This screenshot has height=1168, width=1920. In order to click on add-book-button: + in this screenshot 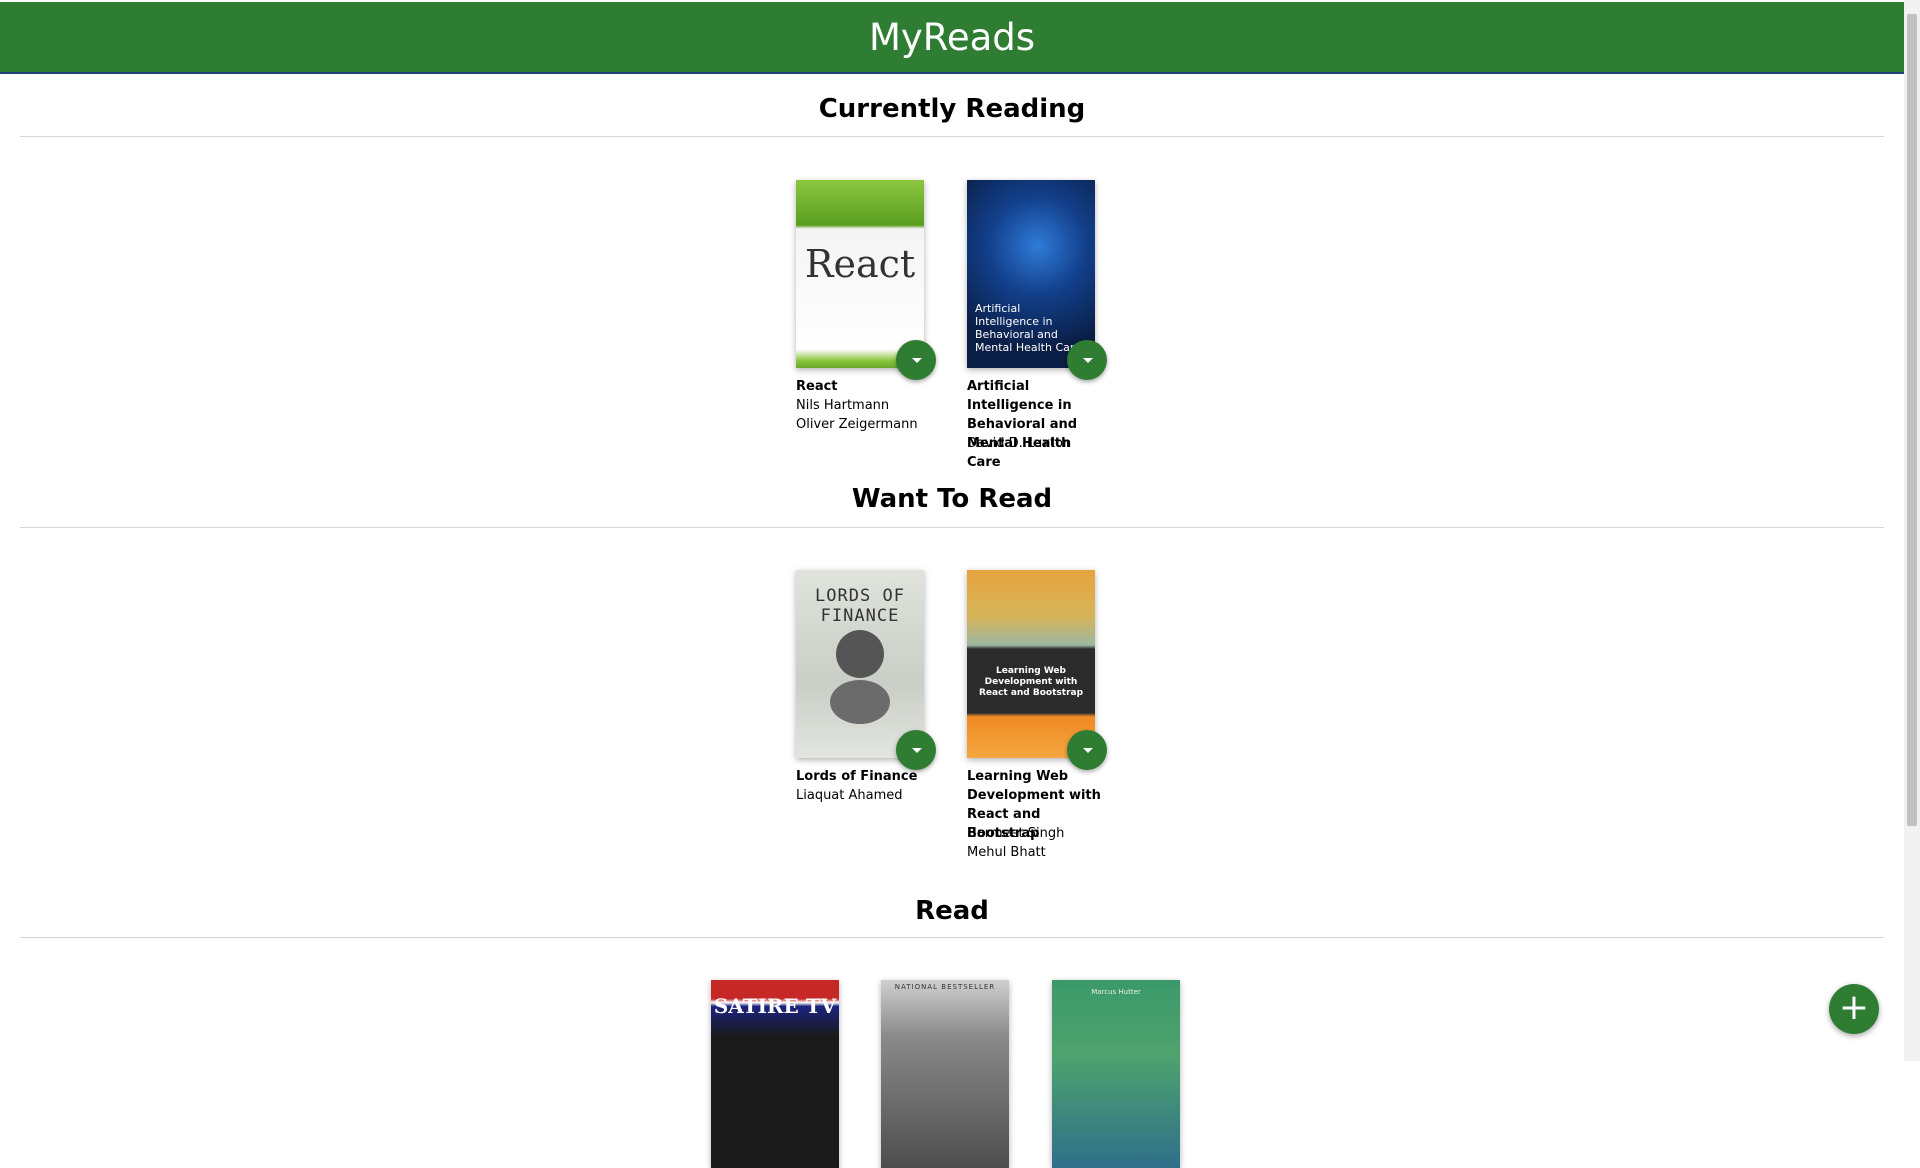, I will do `click(1854, 1009)`.